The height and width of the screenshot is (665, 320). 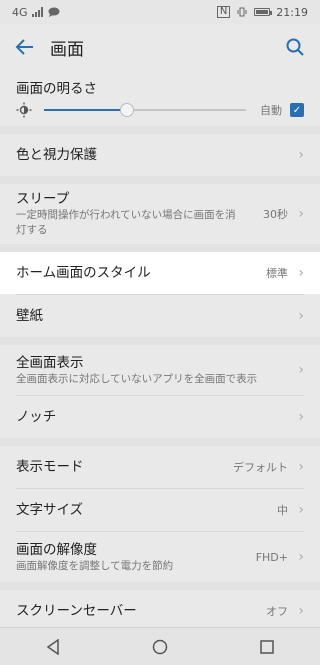 What do you see at coordinates (223, 12) in the screenshot?
I see `nfc-icon: N` at bounding box center [223, 12].